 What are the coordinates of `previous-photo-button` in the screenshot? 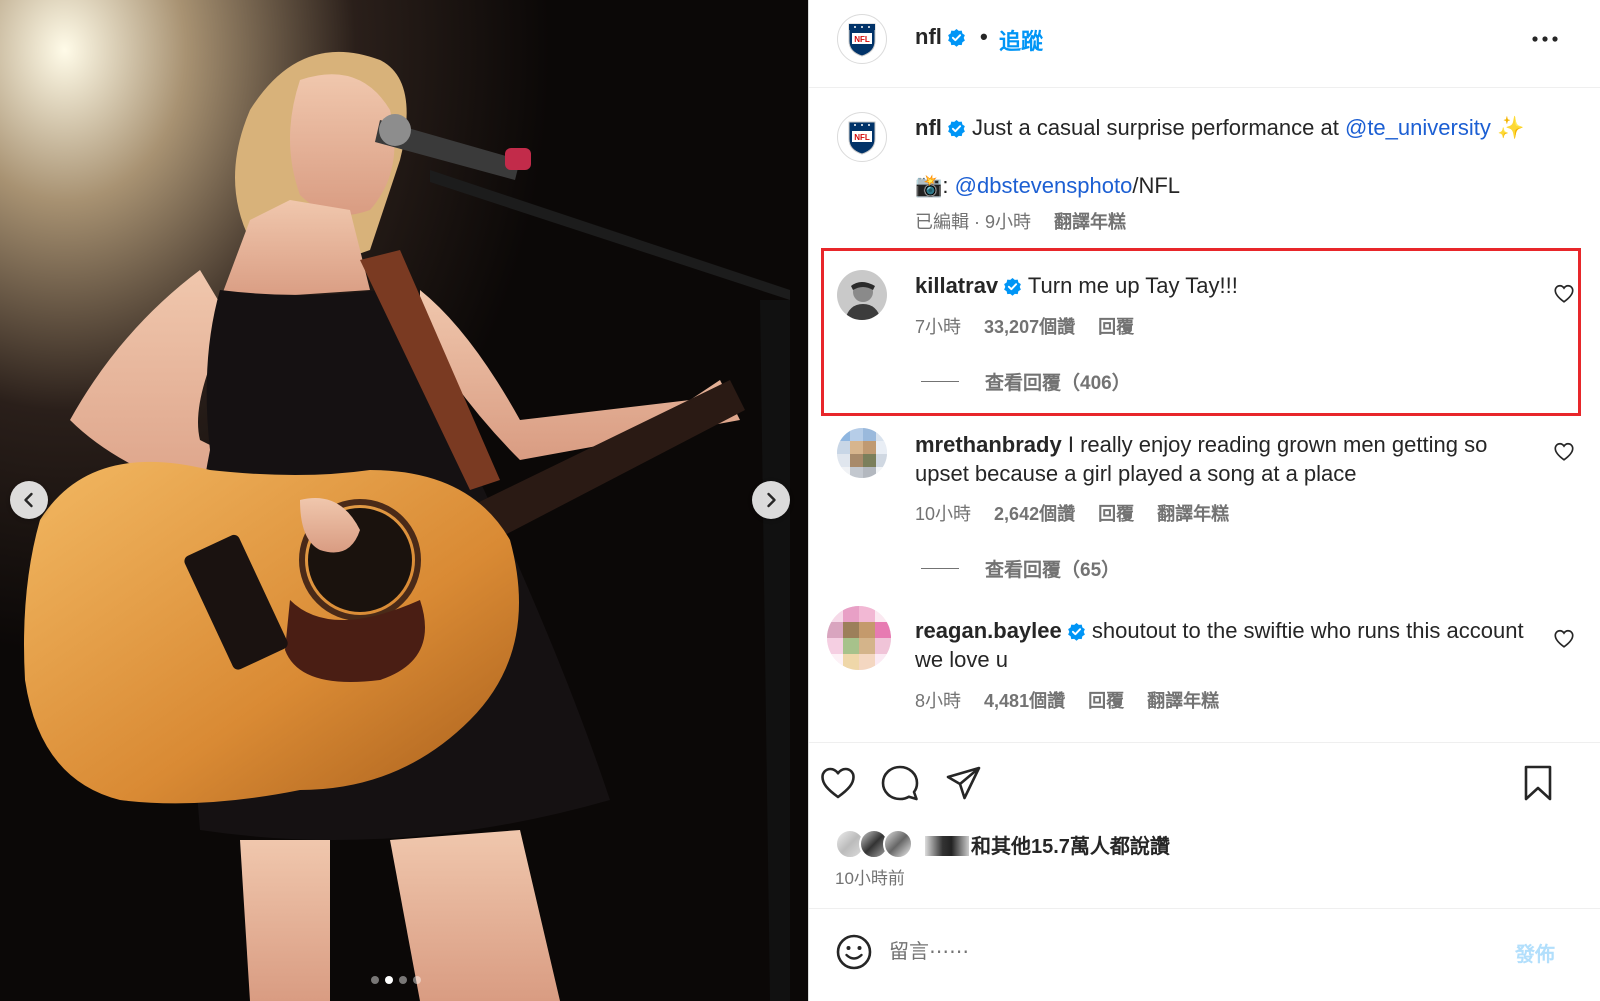 It's located at (29, 500).